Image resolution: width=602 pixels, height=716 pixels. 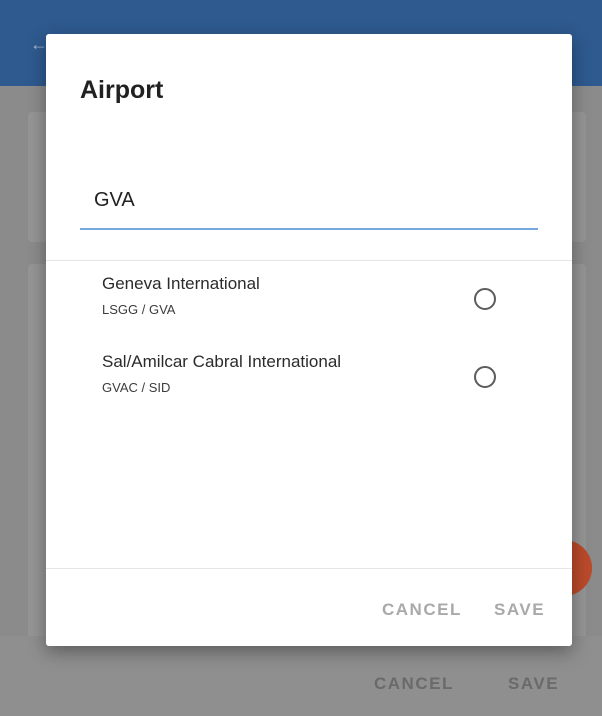 What do you see at coordinates (309, 229) in the screenshot?
I see `search-underline` at bounding box center [309, 229].